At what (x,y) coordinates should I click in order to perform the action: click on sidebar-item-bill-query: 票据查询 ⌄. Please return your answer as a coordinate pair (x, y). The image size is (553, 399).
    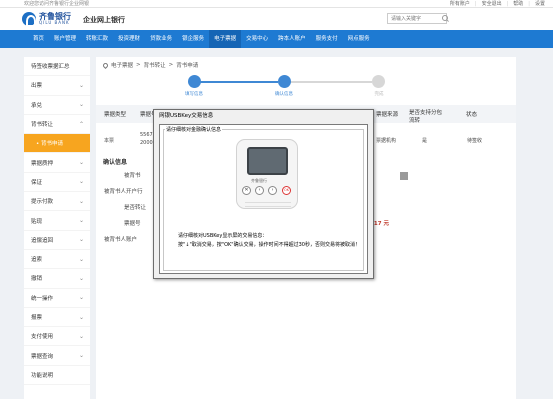
    Looking at the image, I should click on (57, 356).